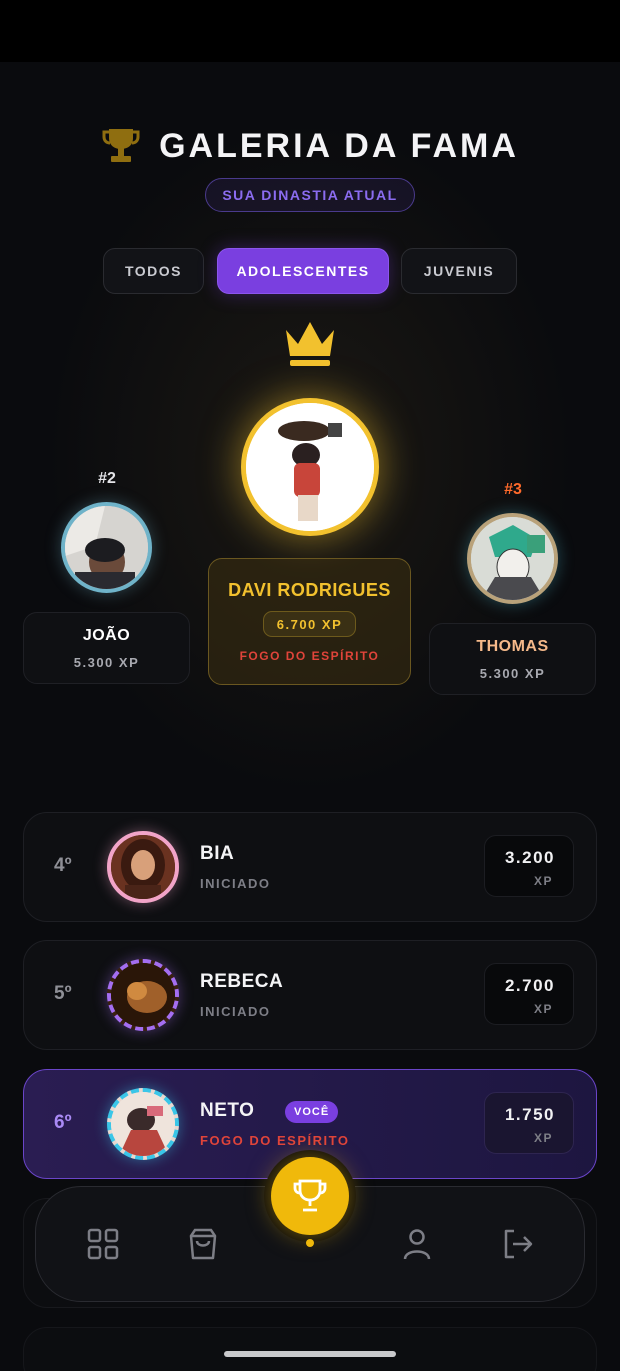 This screenshot has width=620, height=1371. I want to click on row-position: 4º, so click(63, 865).